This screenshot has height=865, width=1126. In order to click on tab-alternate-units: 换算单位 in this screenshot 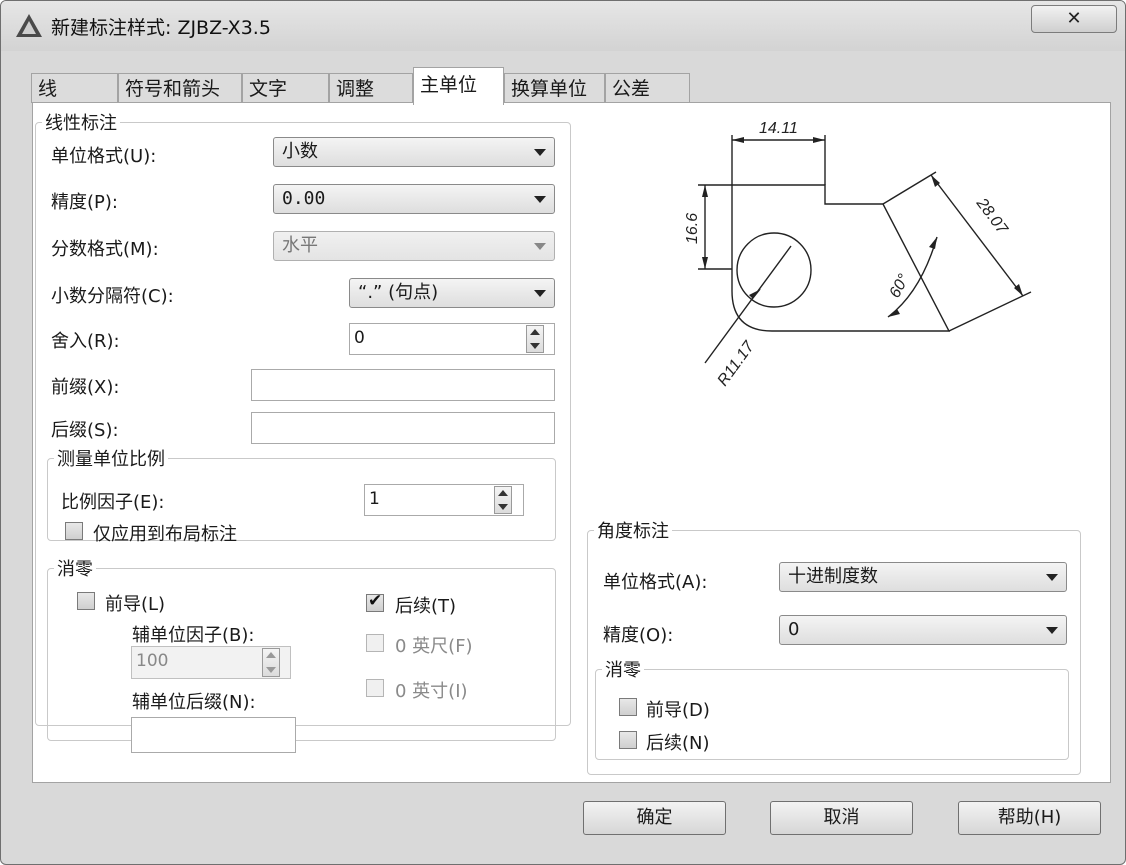, I will do `click(554, 88)`.